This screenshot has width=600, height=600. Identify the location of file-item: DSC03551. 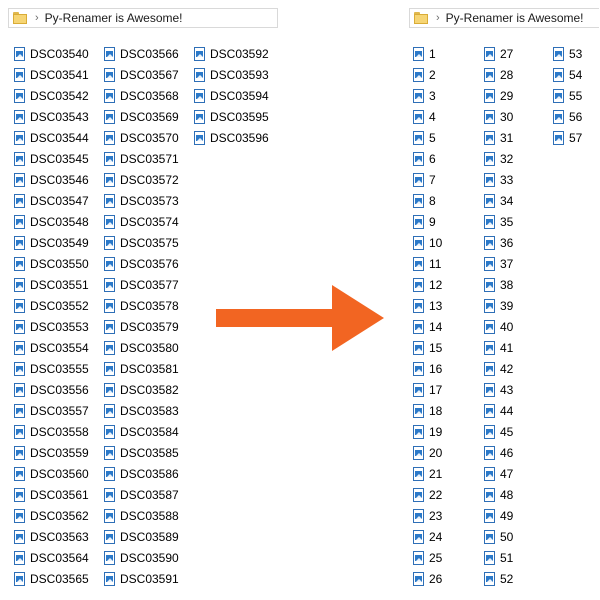
(51, 284).